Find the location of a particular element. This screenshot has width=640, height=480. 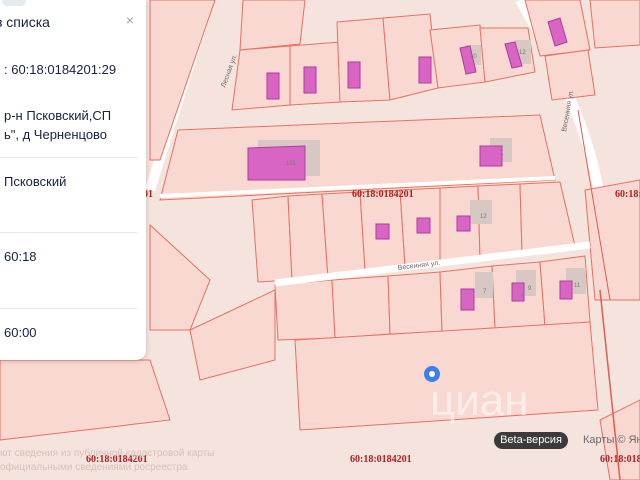

parcel-number: 101 is located at coordinates (291, 164).